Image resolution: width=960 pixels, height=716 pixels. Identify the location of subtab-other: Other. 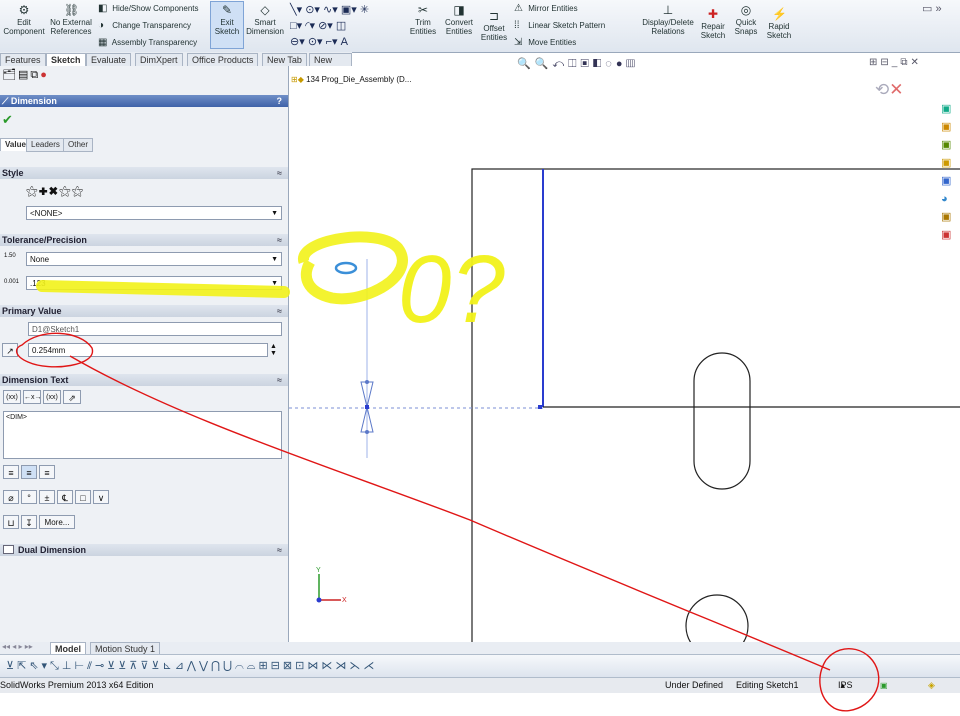
(78, 145).